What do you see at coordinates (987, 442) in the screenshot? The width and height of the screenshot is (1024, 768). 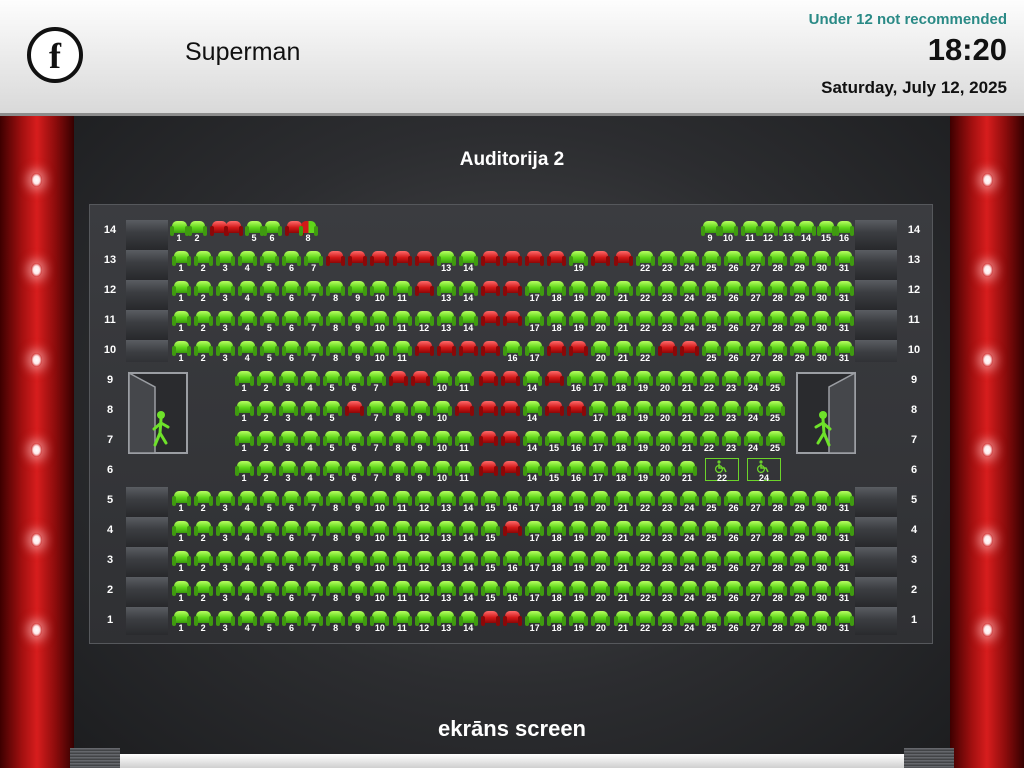 I see `curtain-right` at bounding box center [987, 442].